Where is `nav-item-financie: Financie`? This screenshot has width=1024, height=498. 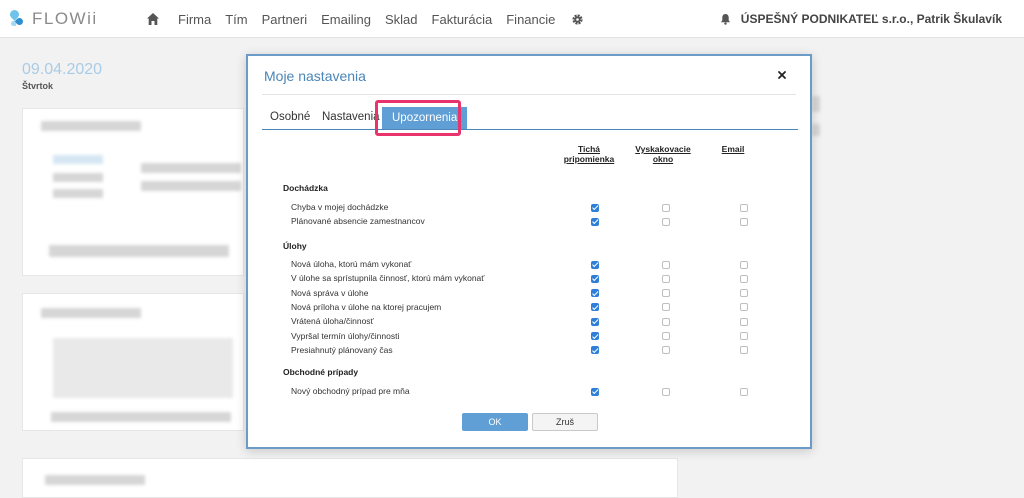
nav-item-financie: Financie is located at coordinates (530, 19).